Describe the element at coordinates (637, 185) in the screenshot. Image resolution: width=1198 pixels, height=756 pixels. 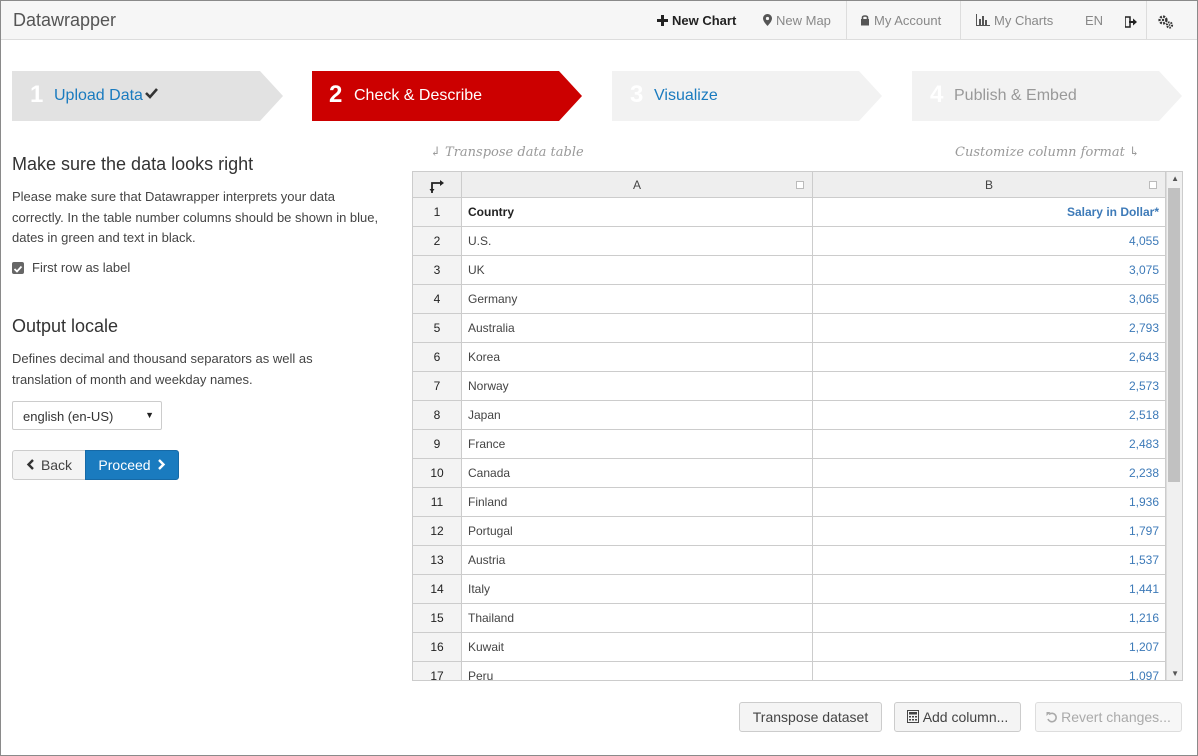
I see `column-header-a: A` at that location.